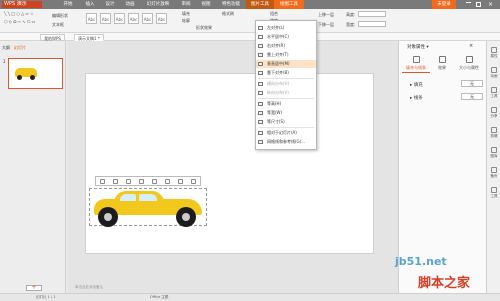 This screenshot has width=500, height=301. What do you see at coordinates (89, 287) in the screenshot?
I see `notes-hint: 单击此处添加备注` at bounding box center [89, 287].